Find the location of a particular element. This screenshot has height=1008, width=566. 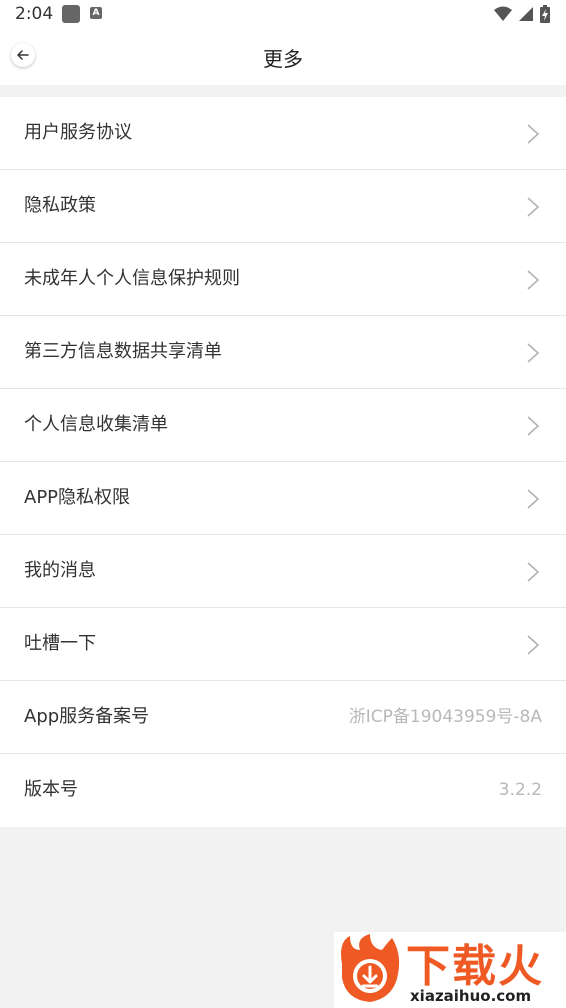

icp-record-value: 浙ICP备19043959号-8A is located at coordinates (445, 717).